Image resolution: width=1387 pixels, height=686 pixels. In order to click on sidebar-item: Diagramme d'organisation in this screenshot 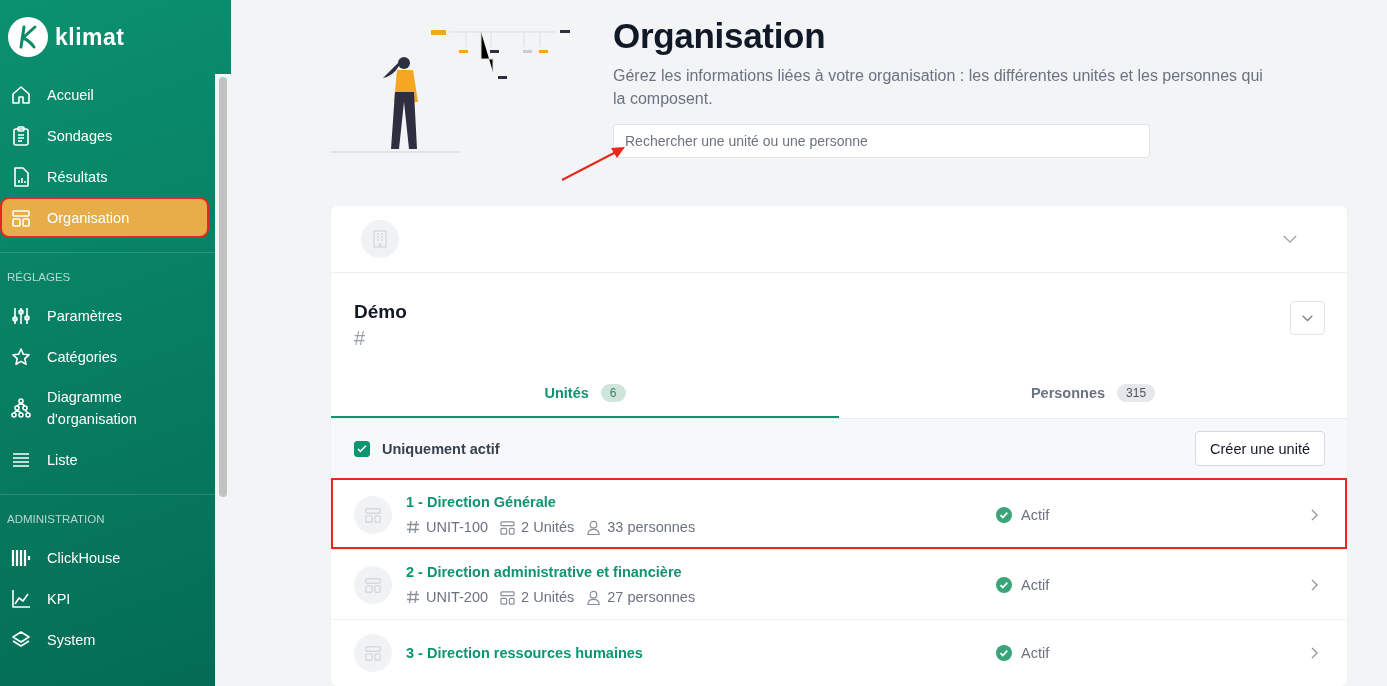, I will do `click(104, 408)`.